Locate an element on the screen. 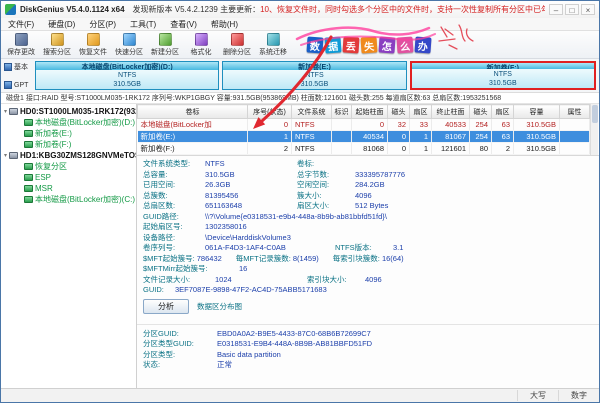 The image size is (600, 403). format-button: 格式化 is located at coordinates (201, 44).